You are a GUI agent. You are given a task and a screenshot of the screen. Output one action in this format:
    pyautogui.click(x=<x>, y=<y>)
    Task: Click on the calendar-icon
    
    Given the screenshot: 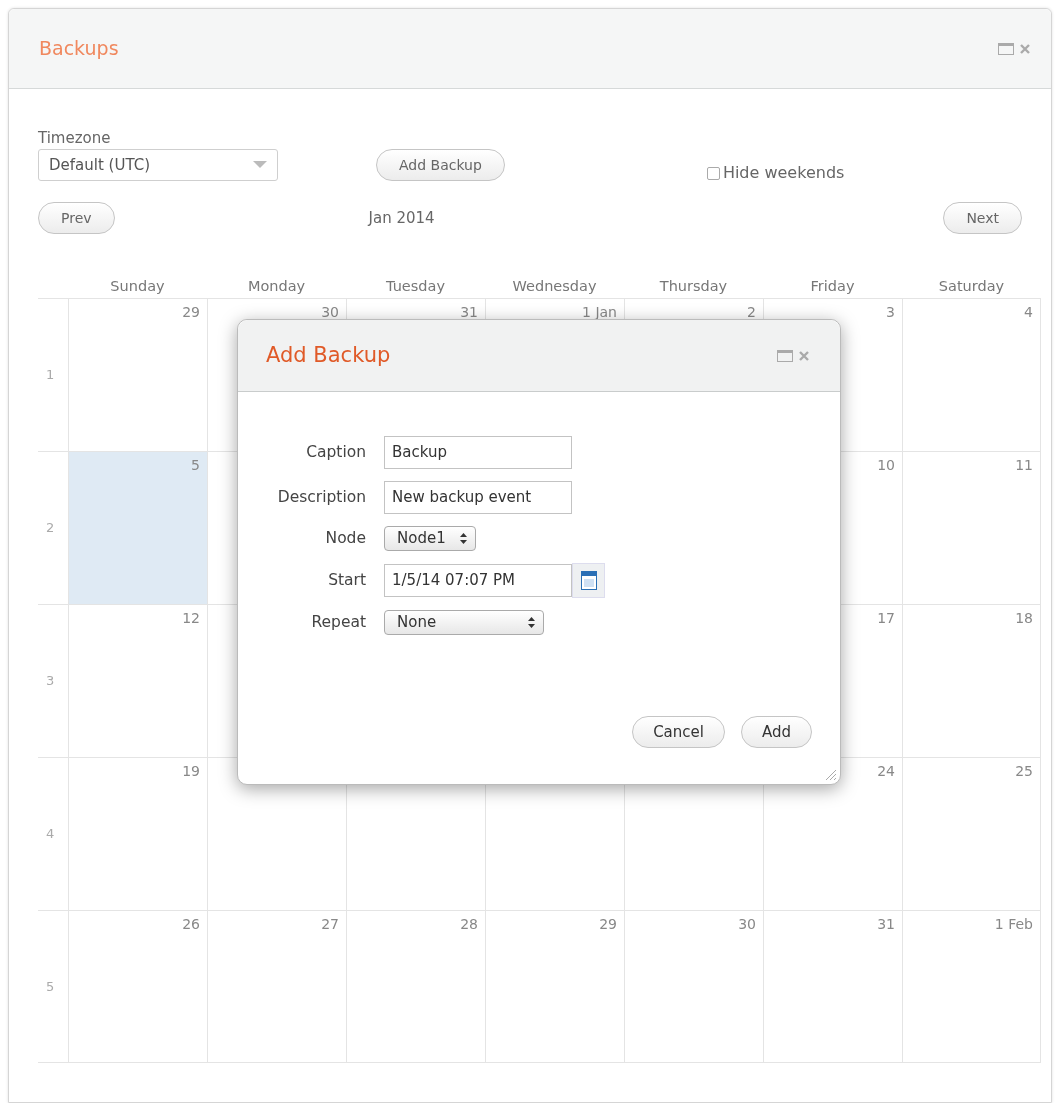 What is the action you would take?
    pyautogui.click(x=588, y=580)
    